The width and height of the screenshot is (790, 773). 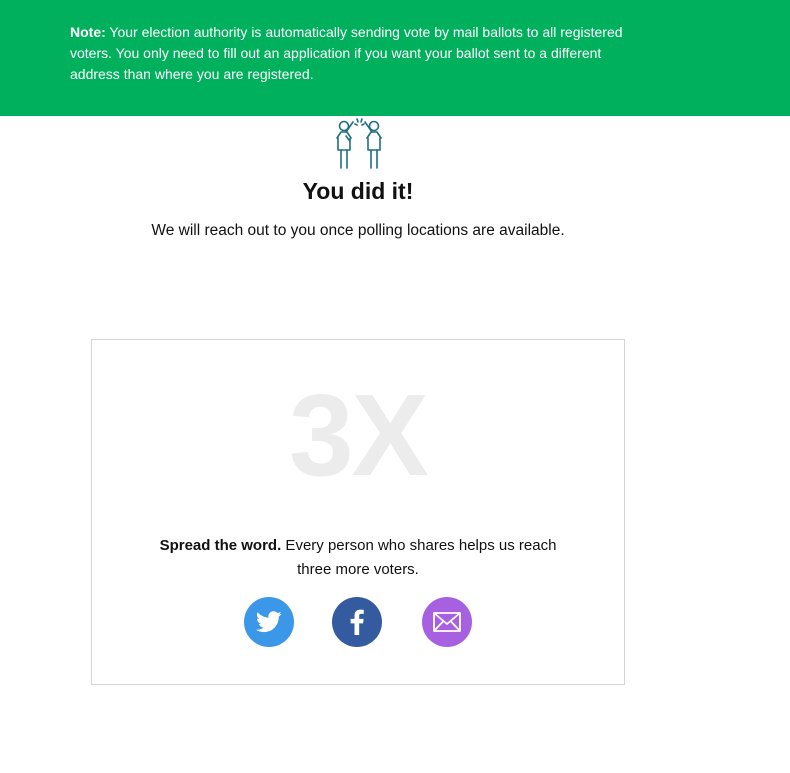 I want to click on email-icon, so click(x=447, y=622).